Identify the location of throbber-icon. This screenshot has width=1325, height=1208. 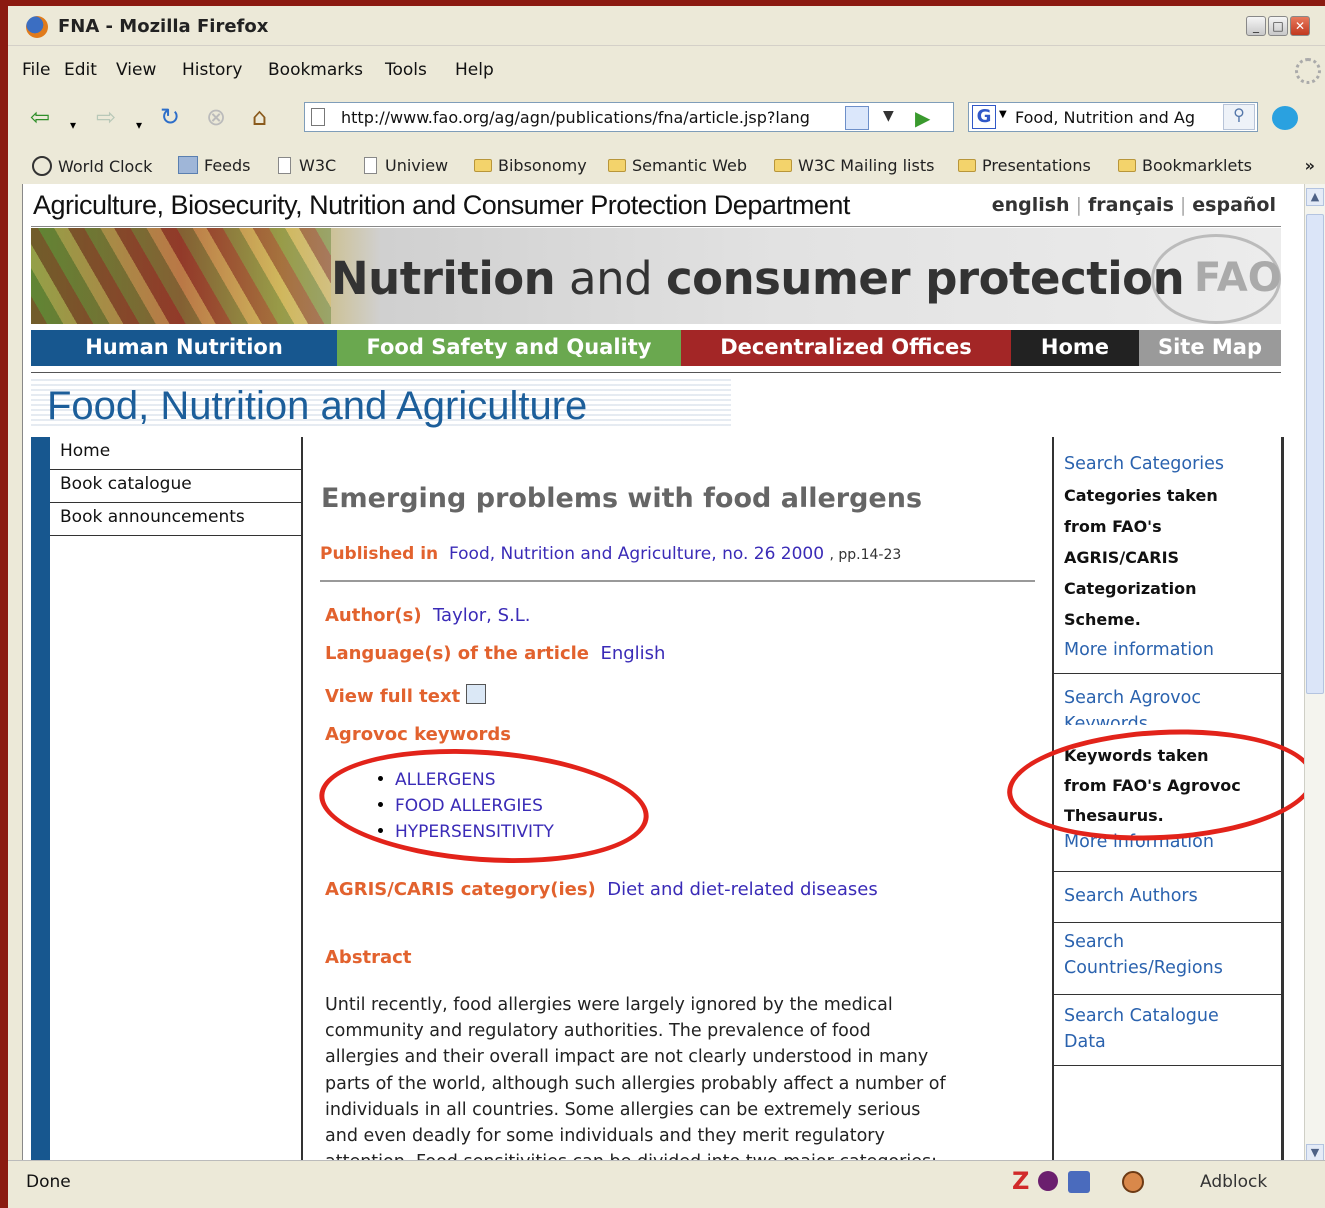
(1308, 71).